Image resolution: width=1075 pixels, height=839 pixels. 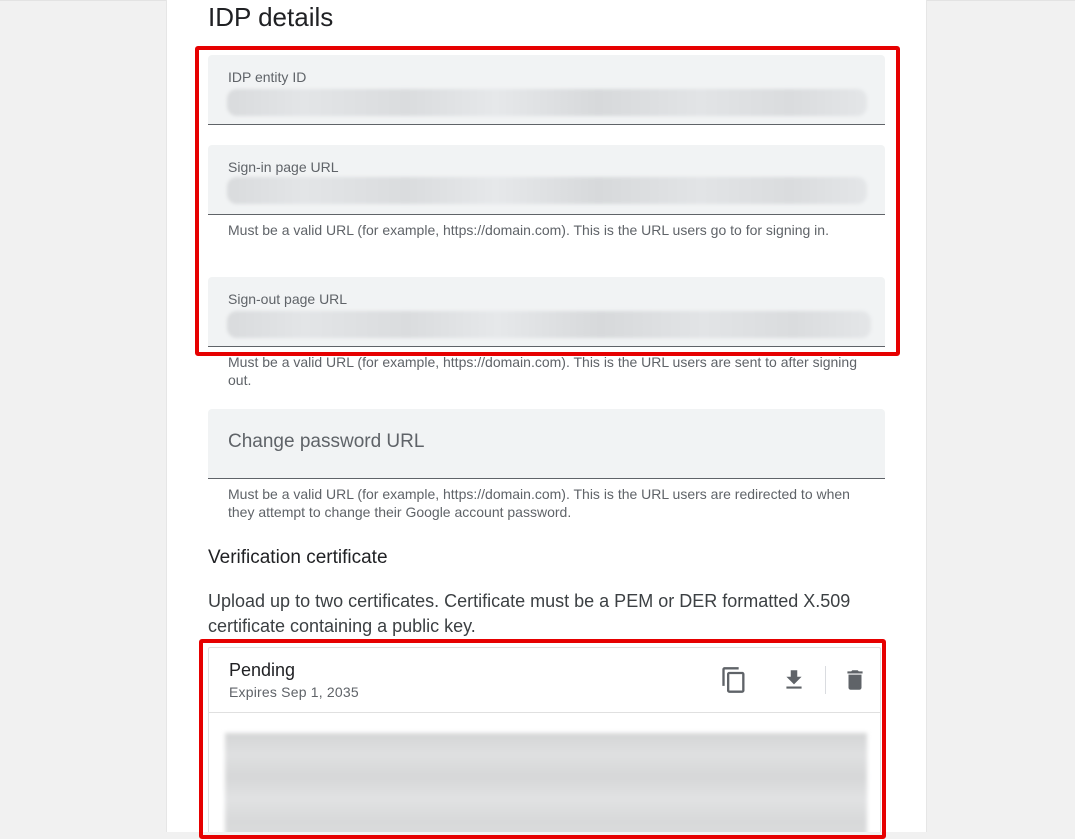 What do you see at coordinates (288, 299) in the screenshot?
I see `signout-url-label: Sign-out page URL` at bounding box center [288, 299].